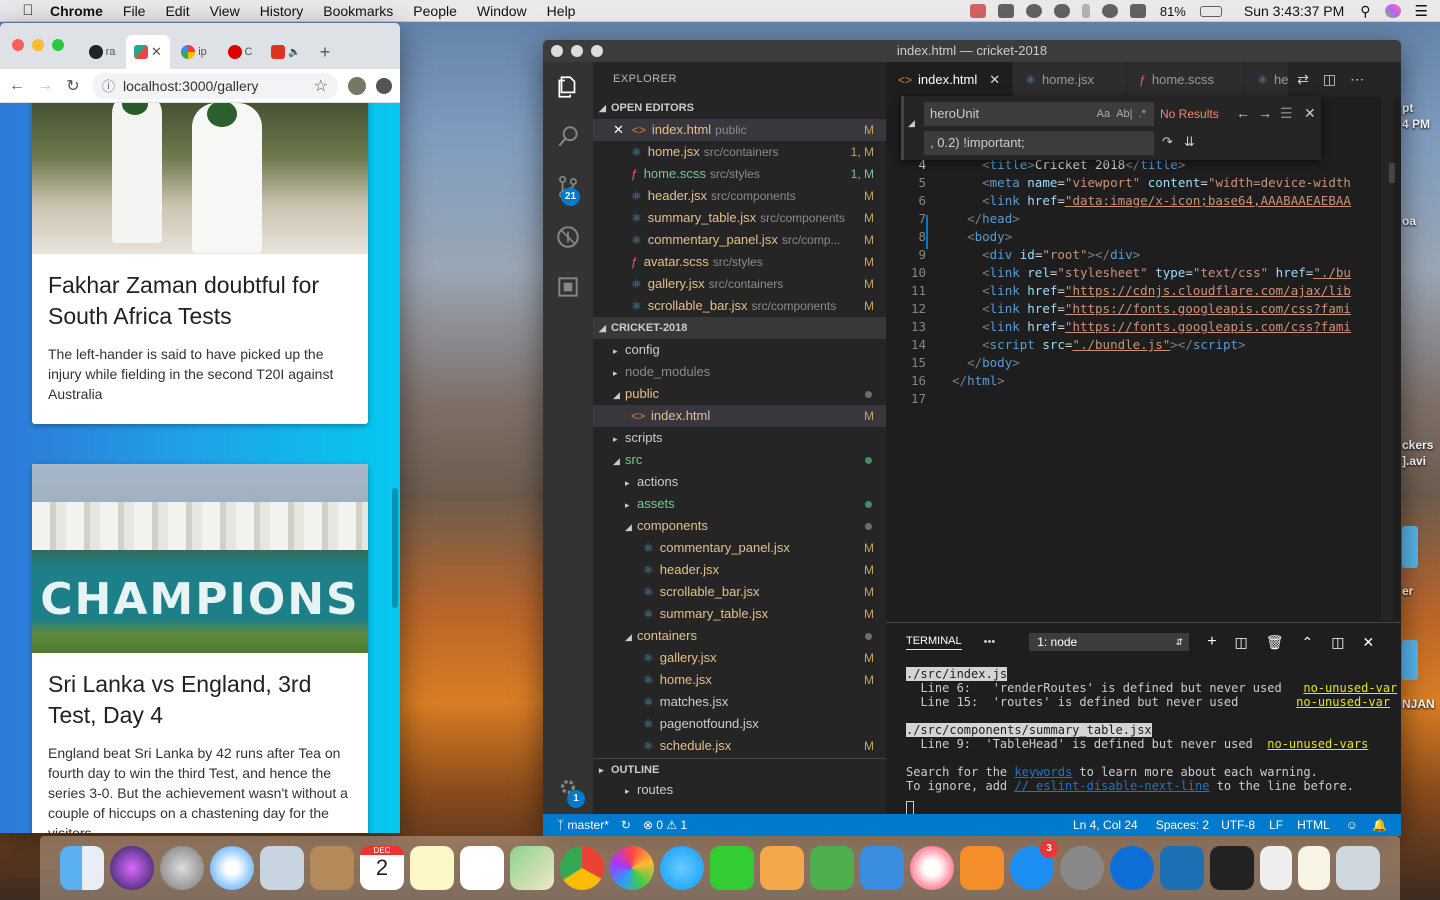 The width and height of the screenshot is (1440, 900). What do you see at coordinates (282, 868) in the screenshot?
I see `mail-eagle-icon` at bounding box center [282, 868].